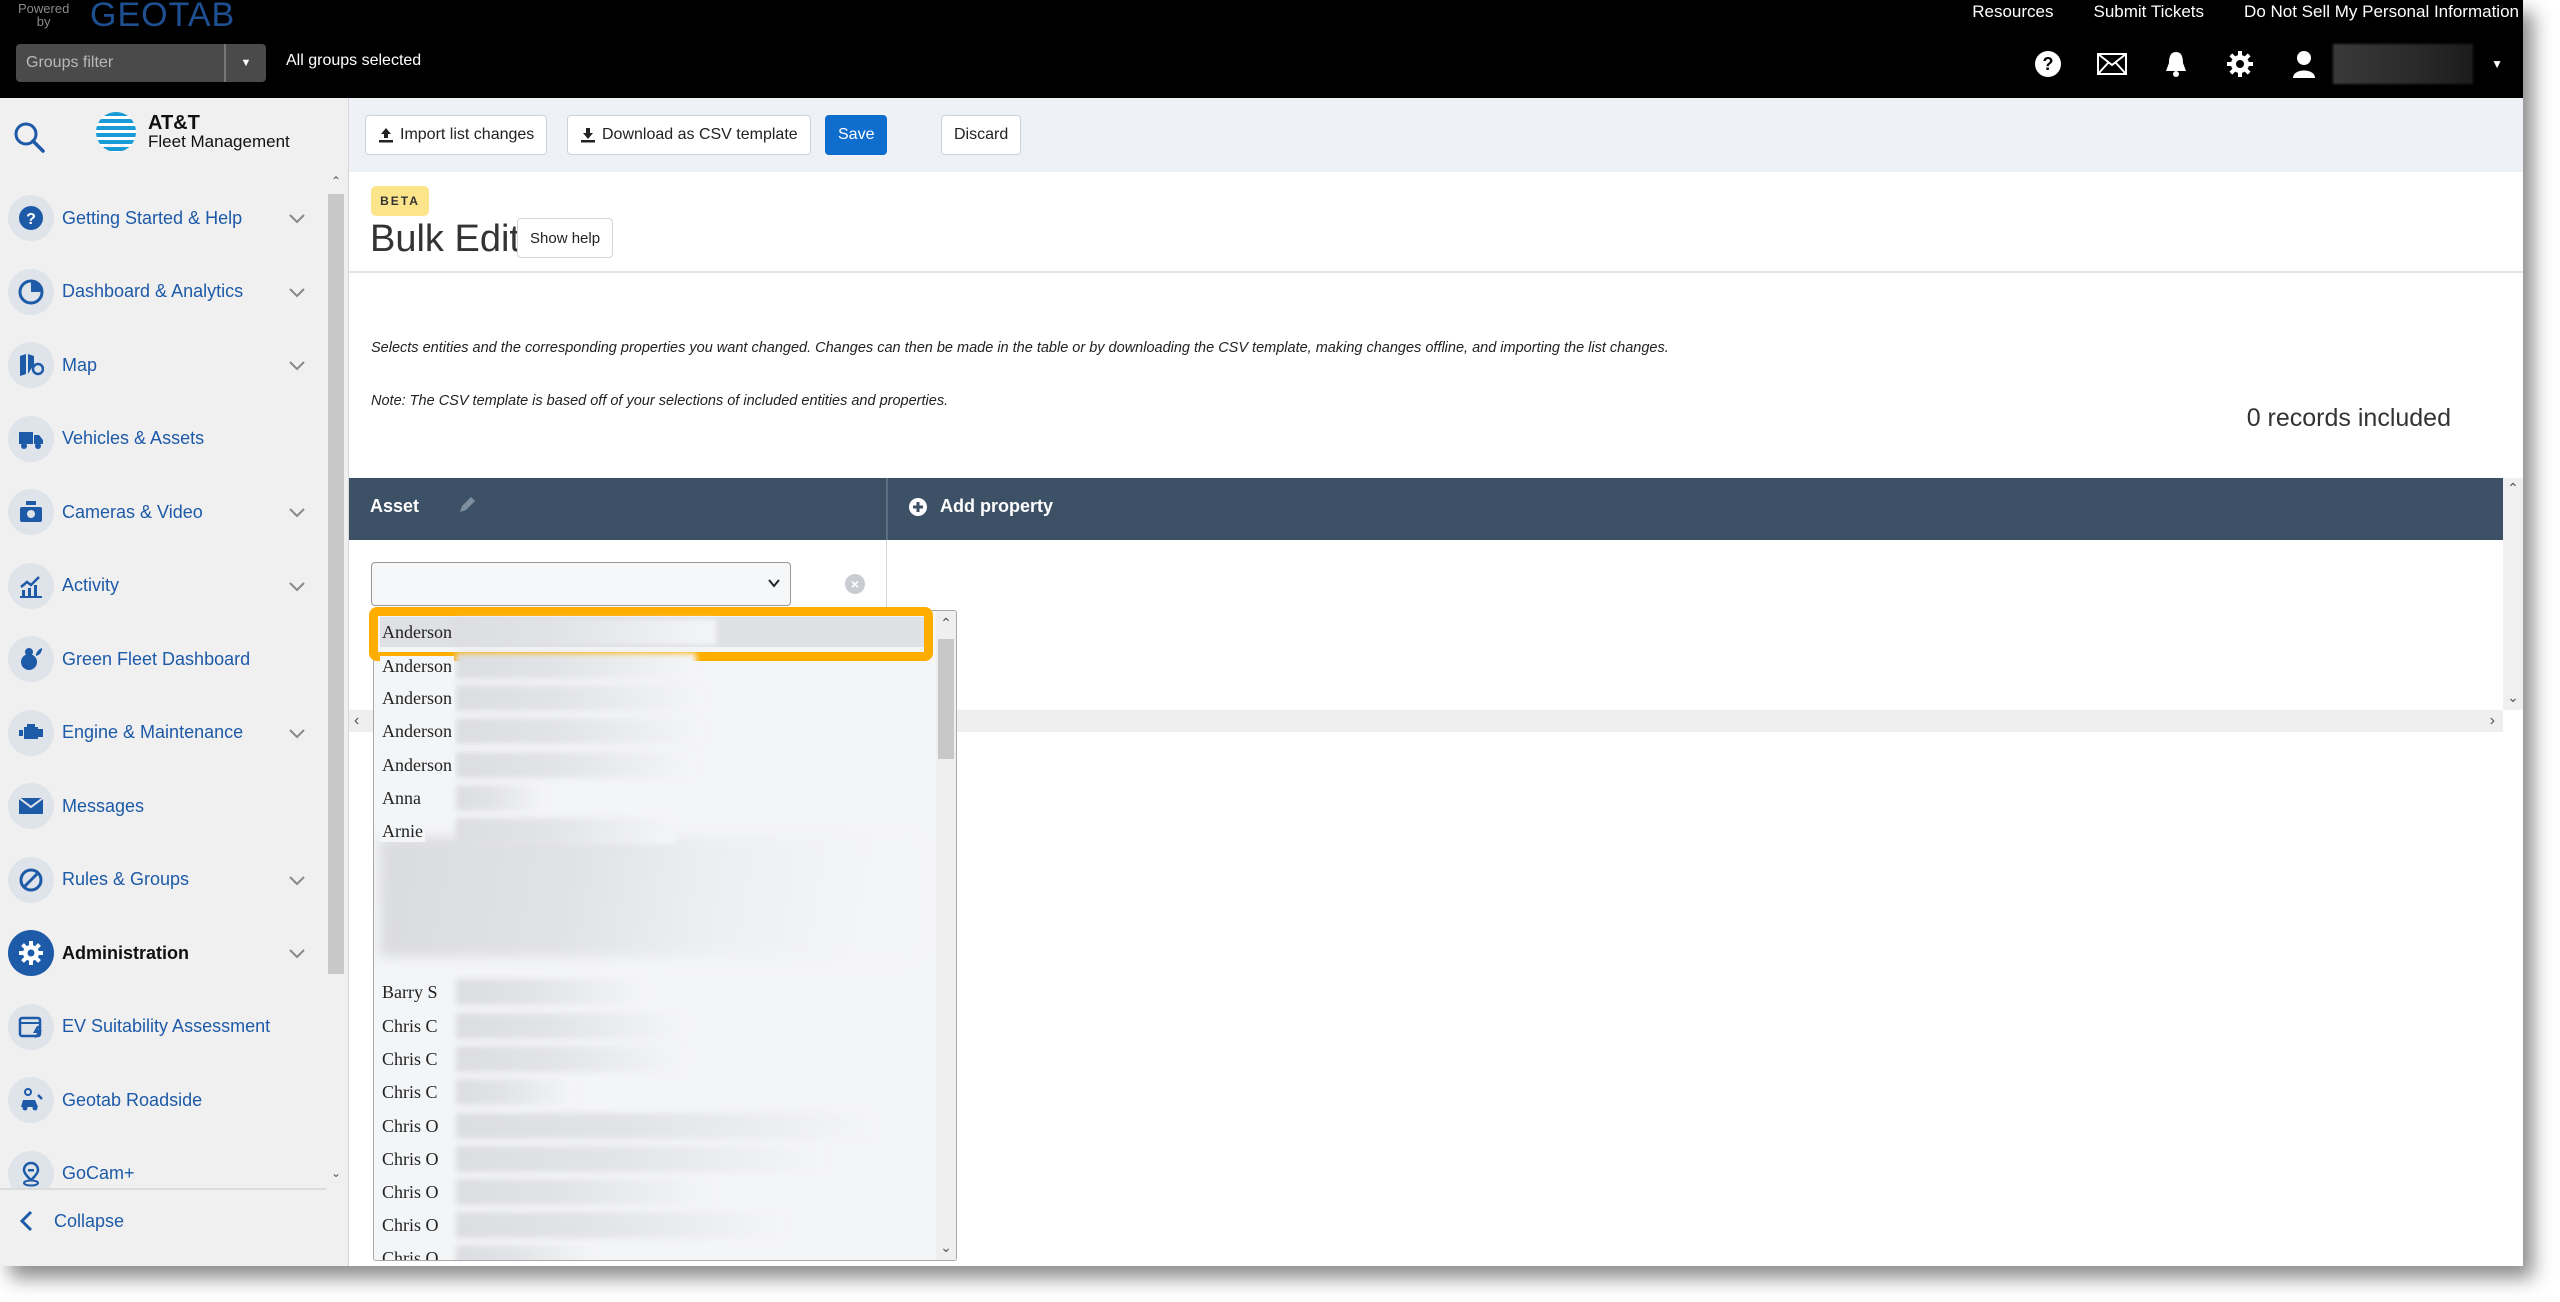  What do you see at coordinates (946, 699) in the screenshot?
I see `dropdown-scroll-thumb` at bounding box center [946, 699].